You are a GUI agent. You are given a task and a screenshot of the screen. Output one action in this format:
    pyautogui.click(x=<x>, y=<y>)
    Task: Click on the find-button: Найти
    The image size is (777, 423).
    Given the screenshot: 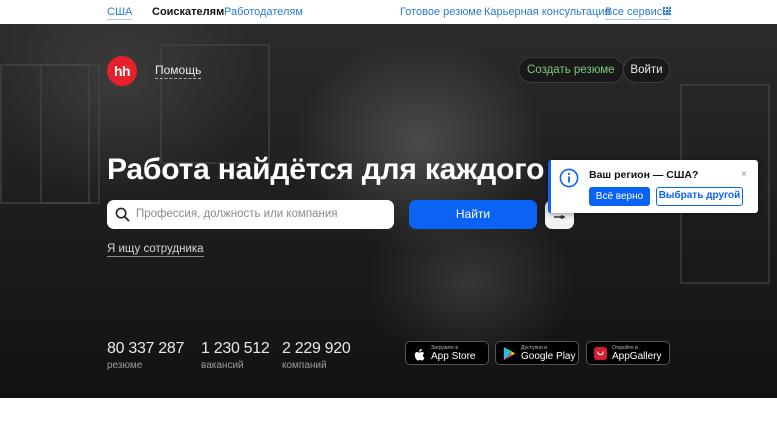 What is the action you would take?
    pyautogui.click(x=473, y=214)
    